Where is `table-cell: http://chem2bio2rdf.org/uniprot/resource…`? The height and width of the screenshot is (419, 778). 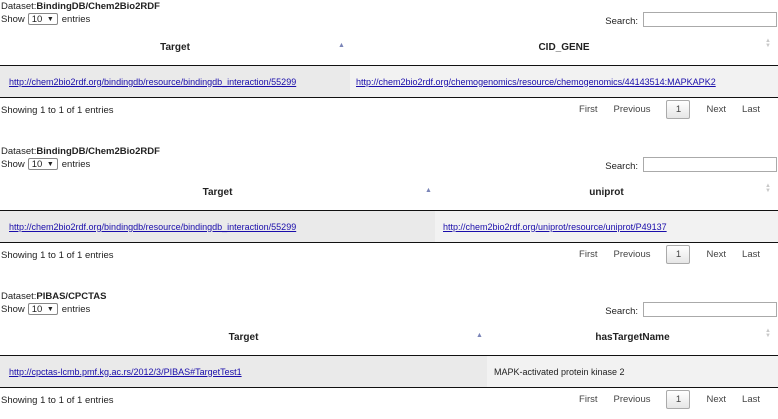
table-cell: http://chem2bio2rdf.org/uniprot/resource… is located at coordinates (606, 226).